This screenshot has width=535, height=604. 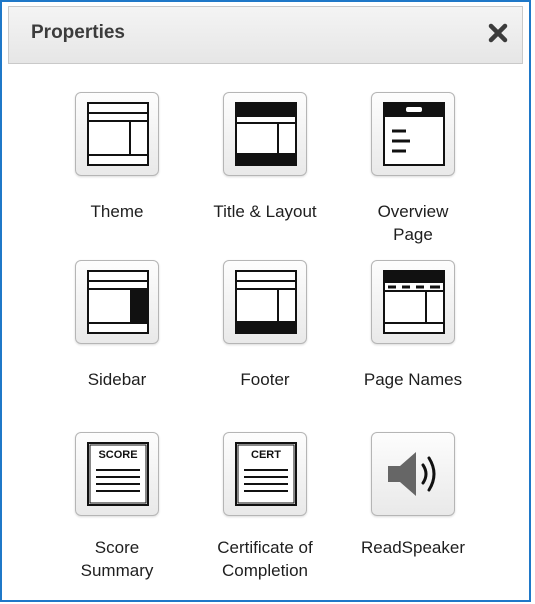 I want to click on tile-certificate: CERT Certificate of Completion, so click(x=265, y=502).